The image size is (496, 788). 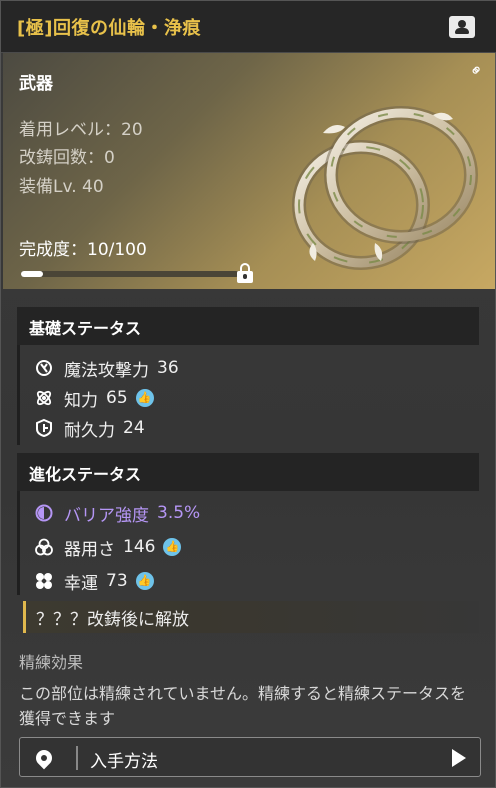 I want to click on stat-luck: 幸運 73 👍, so click(x=94, y=581).